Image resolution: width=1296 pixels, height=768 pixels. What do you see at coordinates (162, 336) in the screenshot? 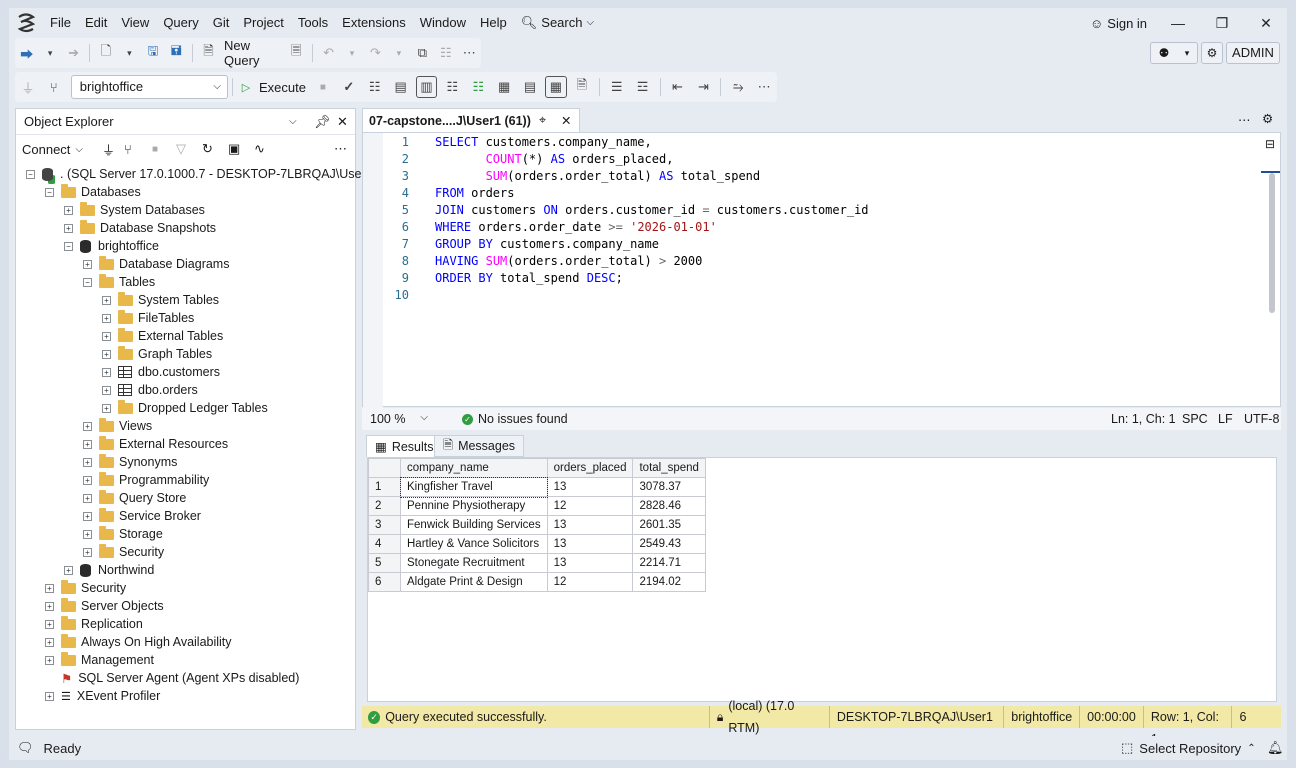
I see `tree-node: + External Tables` at bounding box center [162, 336].